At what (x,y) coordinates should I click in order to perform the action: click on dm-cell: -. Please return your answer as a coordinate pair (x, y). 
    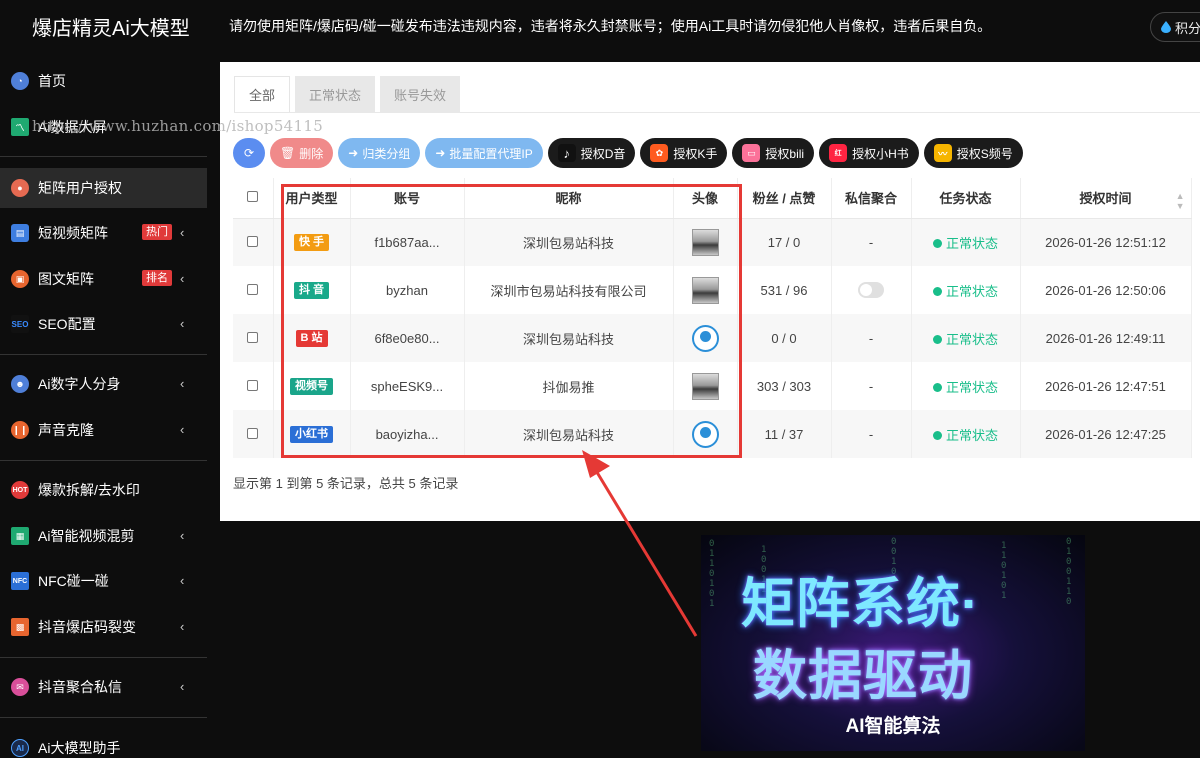
    Looking at the image, I should click on (871, 338).